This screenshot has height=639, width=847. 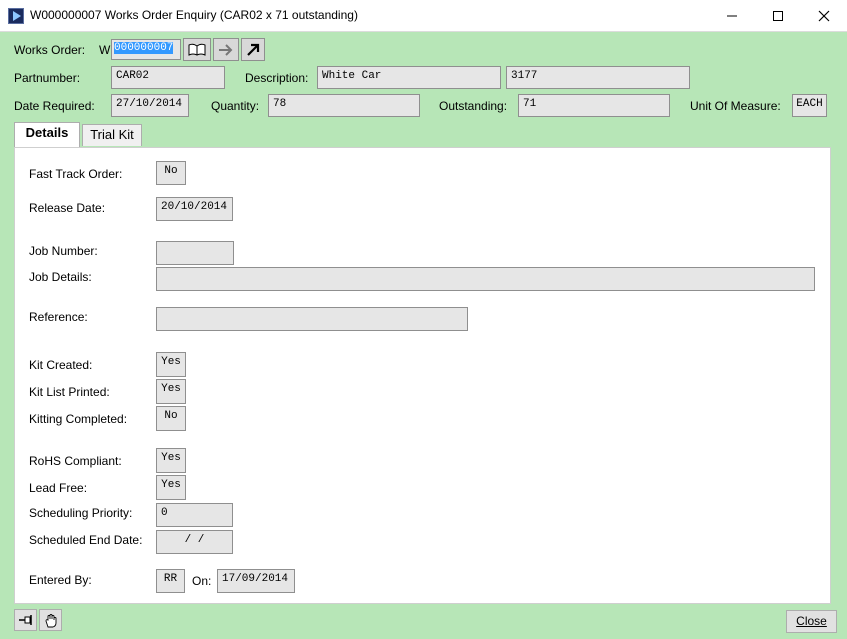 What do you see at coordinates (170, 581) in the screenshot?
I see `entered-by-field: RR` at bounding box center [170, 581].